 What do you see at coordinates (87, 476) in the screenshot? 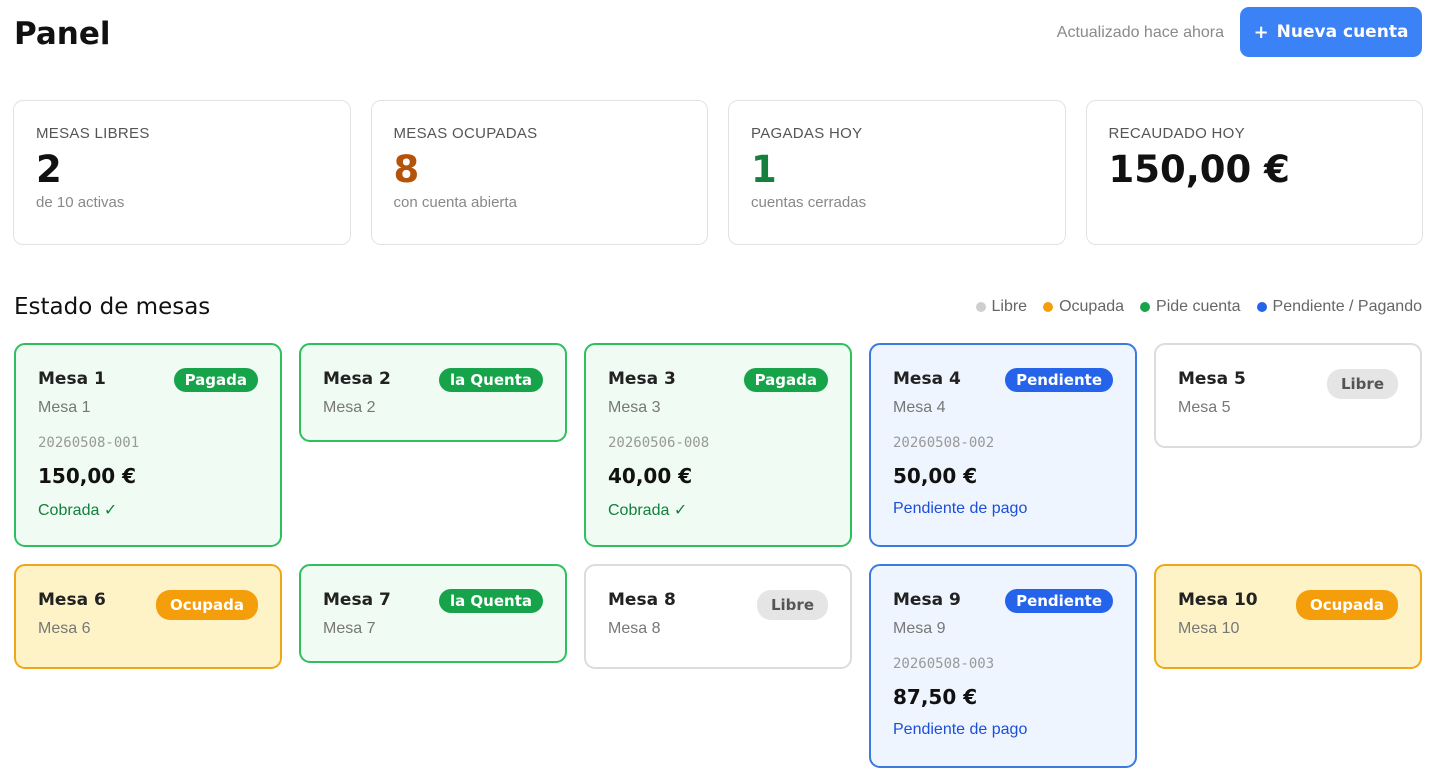
I see `amount: 150,00 €` at bounding box center [87, 476].